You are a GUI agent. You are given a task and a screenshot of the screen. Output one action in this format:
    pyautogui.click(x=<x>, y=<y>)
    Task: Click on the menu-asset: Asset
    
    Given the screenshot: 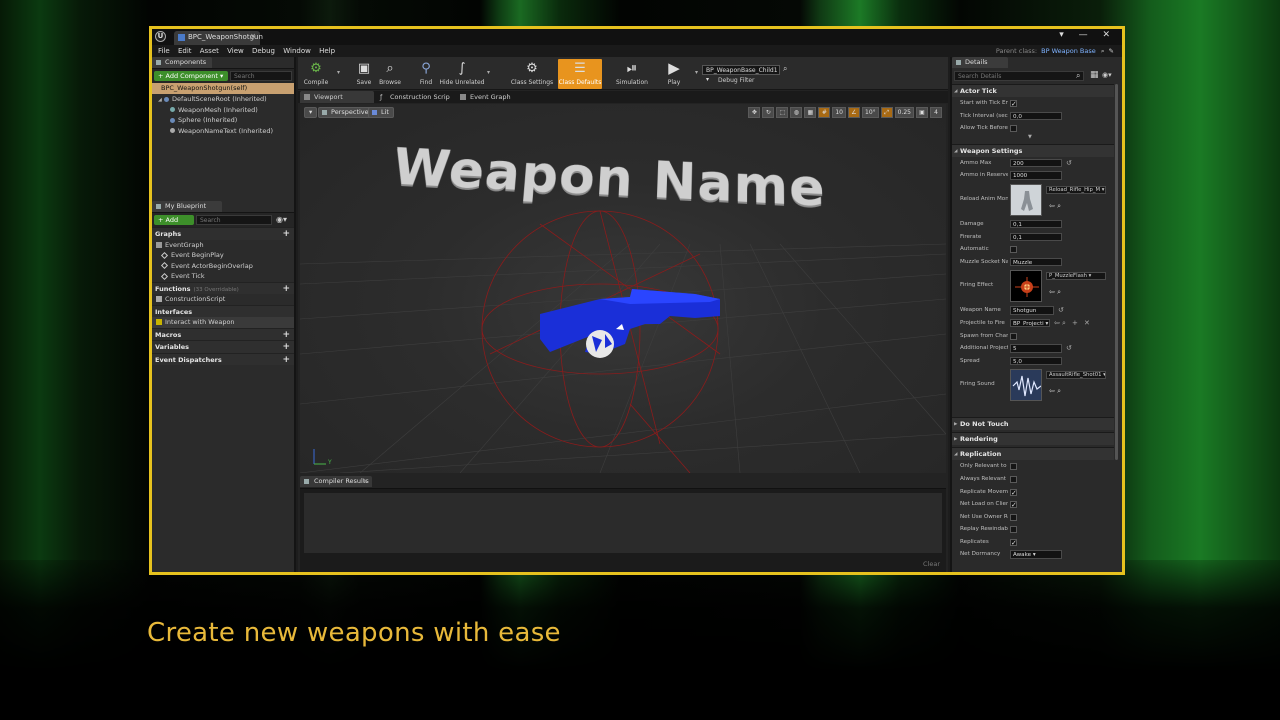 What is the action you would take?
    pyautogui.click(x=209, y=51)
    